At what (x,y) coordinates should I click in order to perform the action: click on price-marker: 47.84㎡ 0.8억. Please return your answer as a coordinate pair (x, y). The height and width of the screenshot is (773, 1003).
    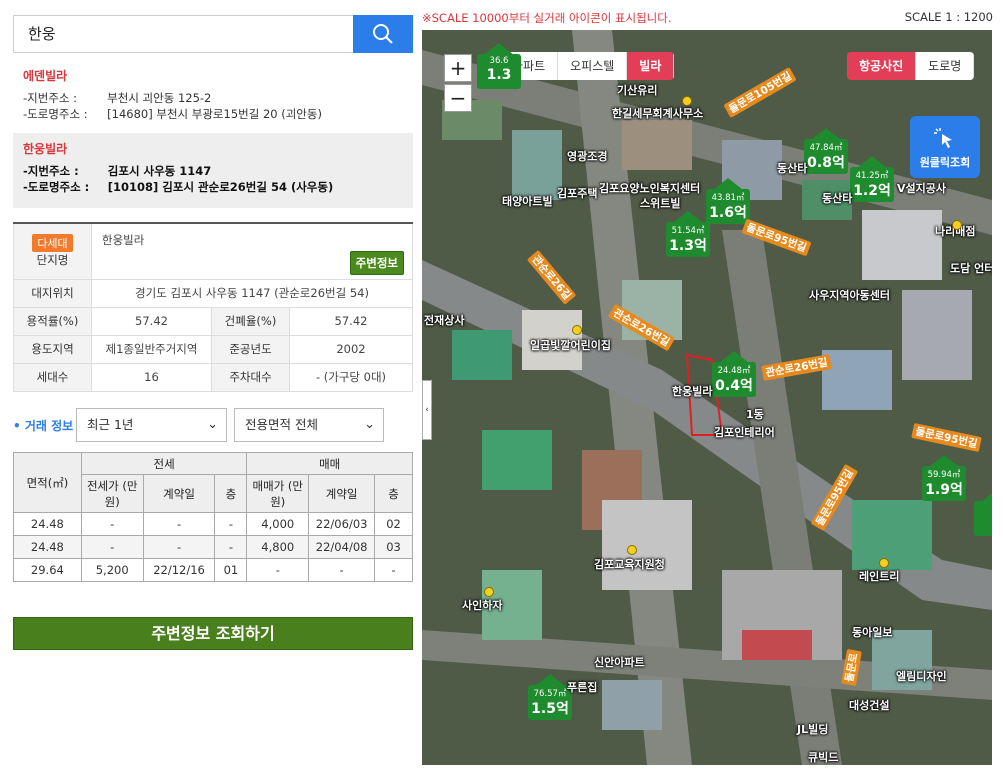
    Looking at the image, I should click on (826, 151).